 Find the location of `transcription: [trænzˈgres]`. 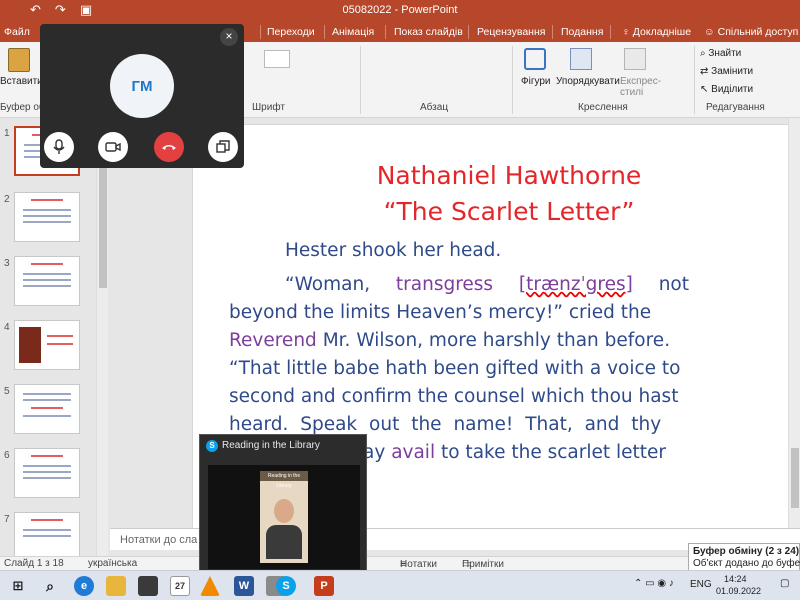

transcription: [trænzˈgres] is located at coordinates (575, 284).